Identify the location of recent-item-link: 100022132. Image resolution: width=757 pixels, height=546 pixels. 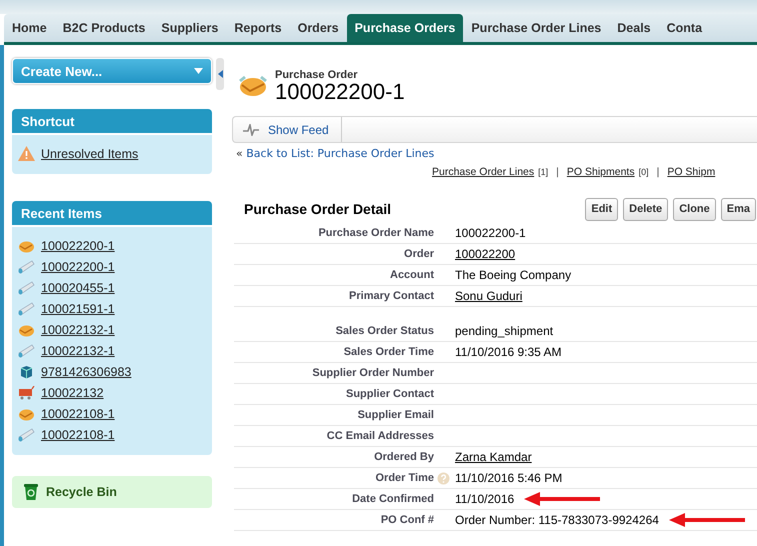
(72, 393).